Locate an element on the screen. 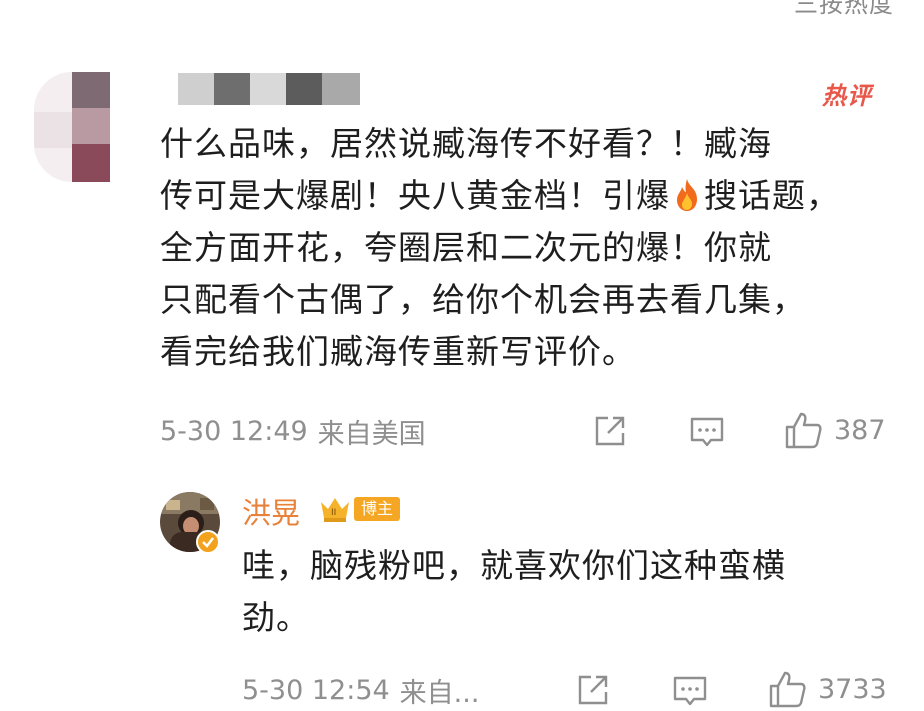  comment-line: 只配看个古偶了，给你个机会再去看几集， is located at coordinates (483, 299).